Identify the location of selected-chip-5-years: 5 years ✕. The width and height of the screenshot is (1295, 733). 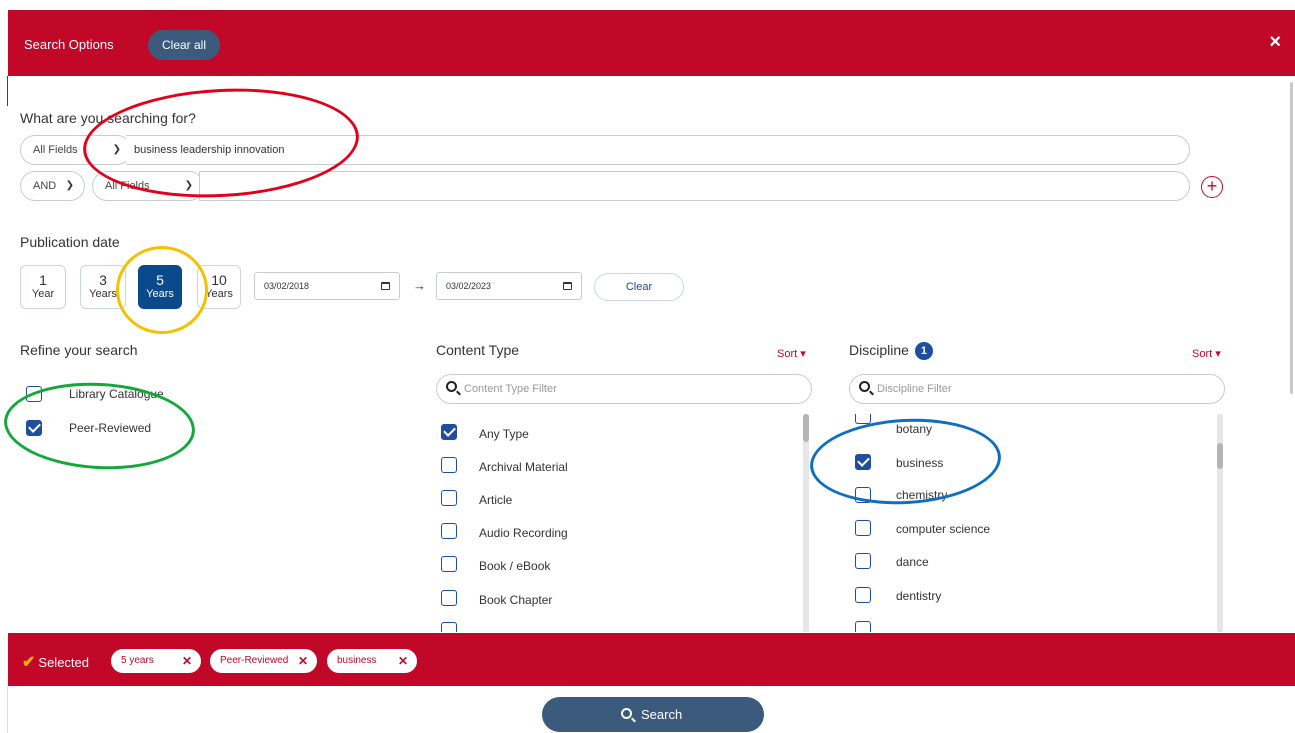
(156, 661).